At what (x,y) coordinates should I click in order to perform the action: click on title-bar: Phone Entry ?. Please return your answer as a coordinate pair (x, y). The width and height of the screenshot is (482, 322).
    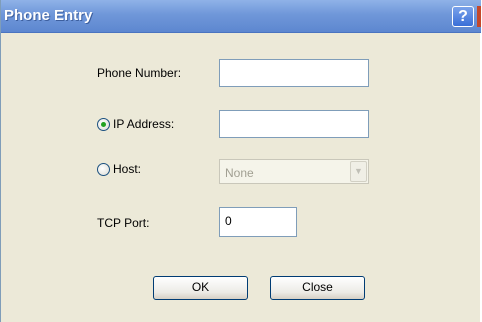
    Looking at the image, I should click on (241, 16).